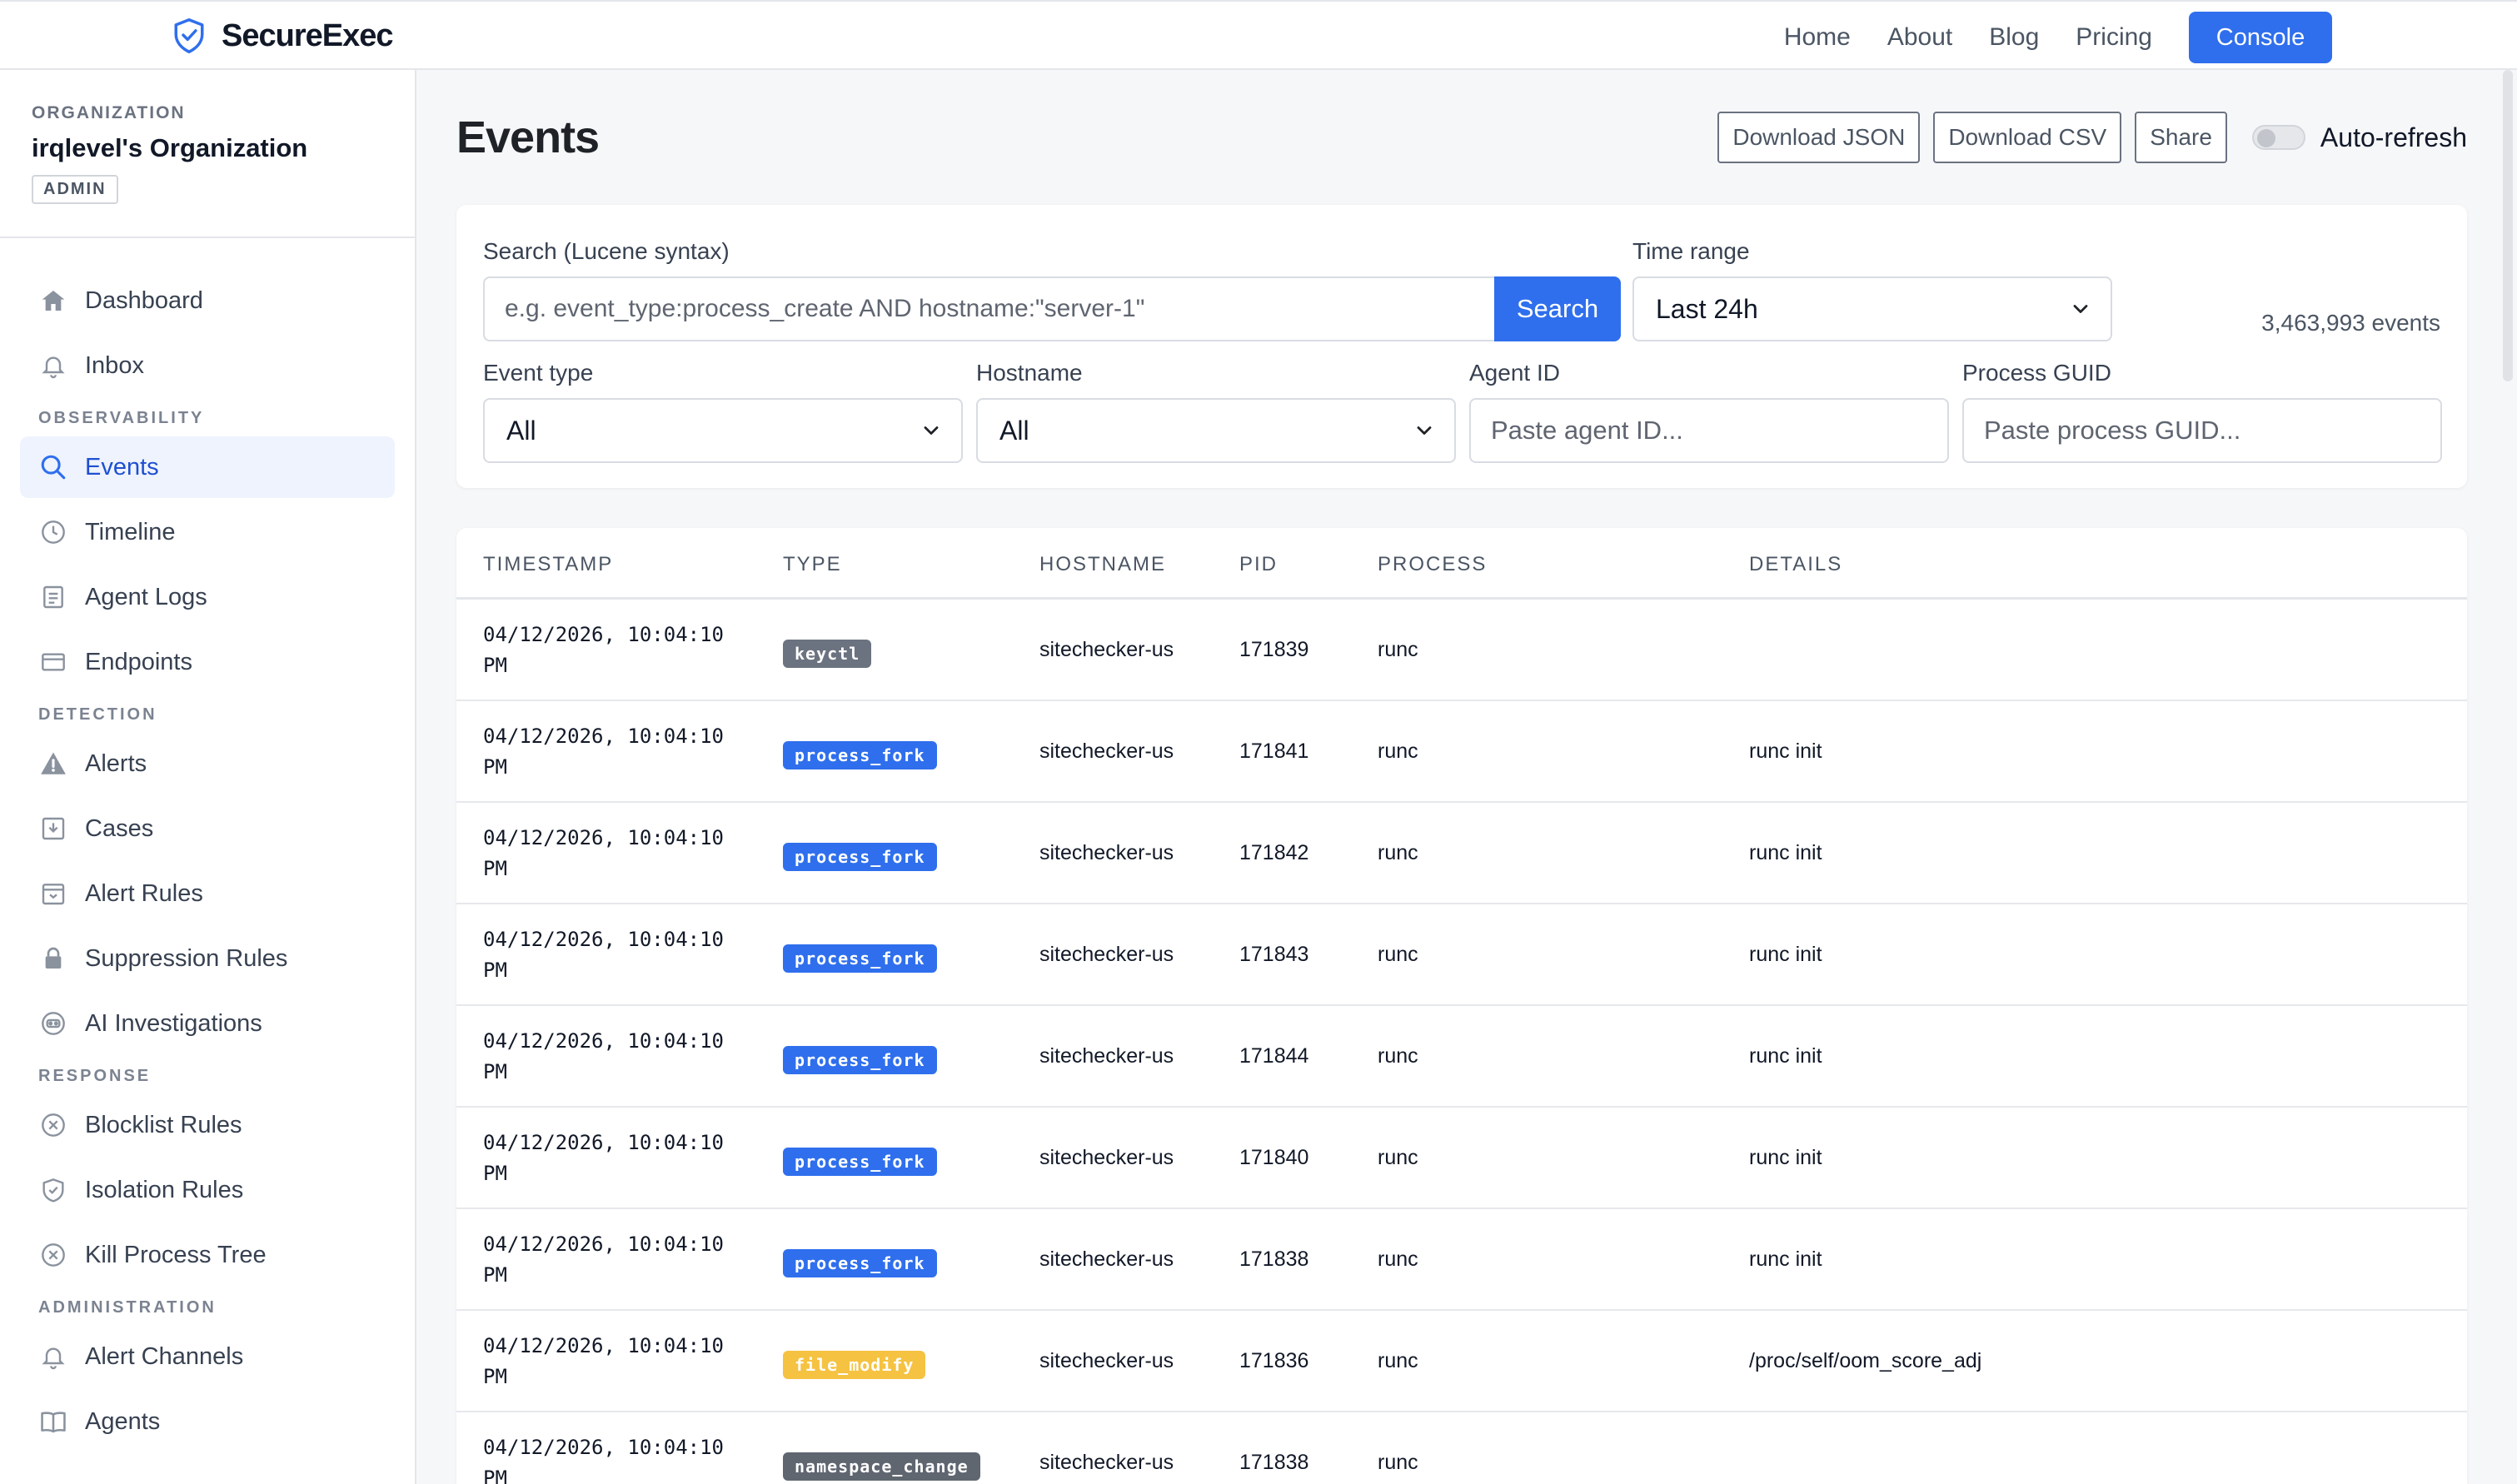 Image resolution: width=2517 pixels, height=1484 pixels. Describe the element at coordinates (53, 763) in the screenshot. I see `warning-icon` at that location.